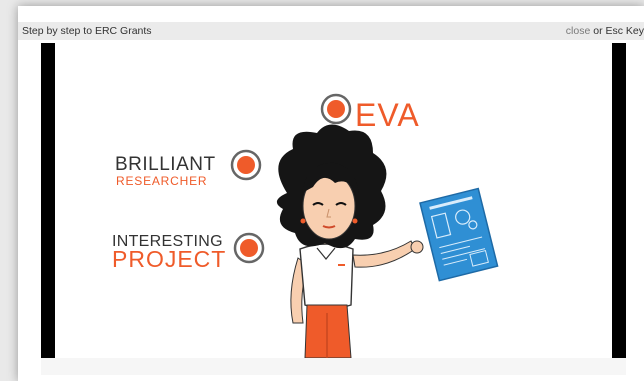 This screenshot has width=644, height=381. What do you see at coordinates (165, 164) in the screenshot?
I see `brilliant-label: BRILLIANT` at bounding box center [165, 164].